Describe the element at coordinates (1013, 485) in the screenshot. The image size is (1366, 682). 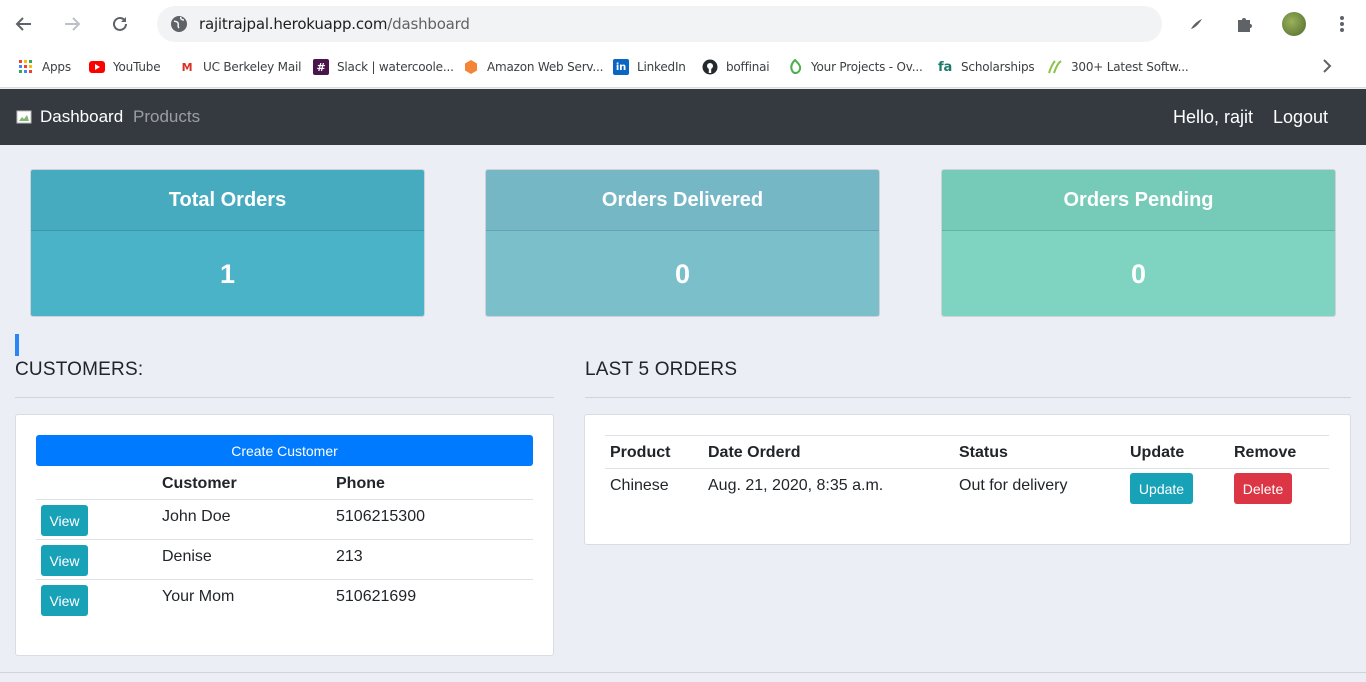
I see `order-status: Out for delivery` at that location.